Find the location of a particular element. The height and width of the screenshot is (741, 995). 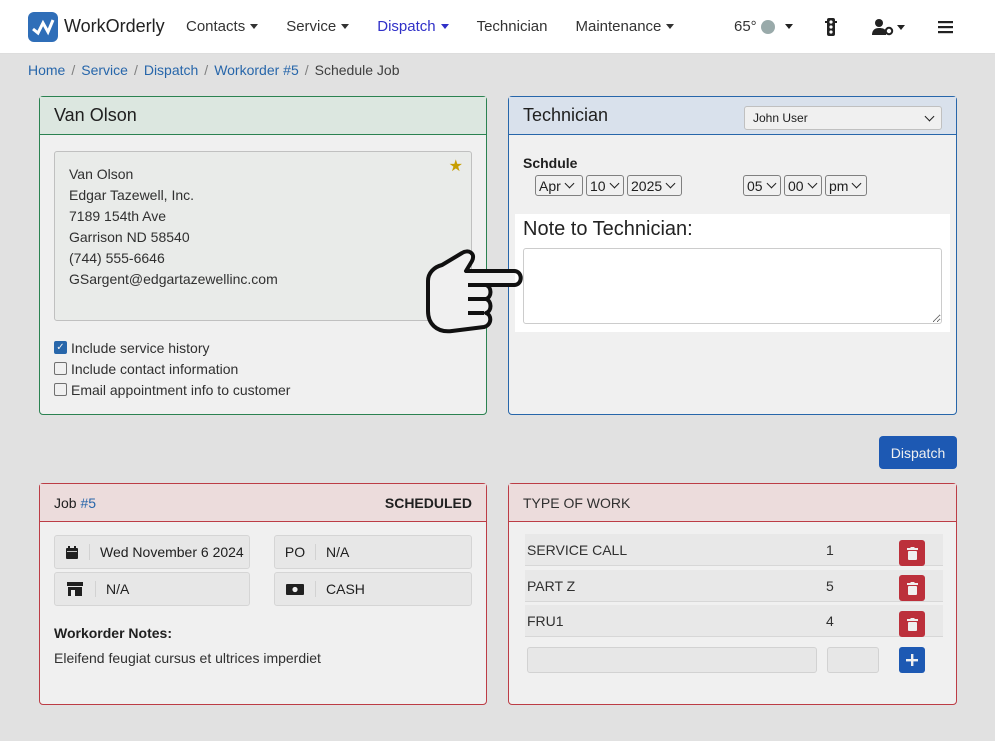

weather-dropdown: 65° is located at coordinates (763, 26).